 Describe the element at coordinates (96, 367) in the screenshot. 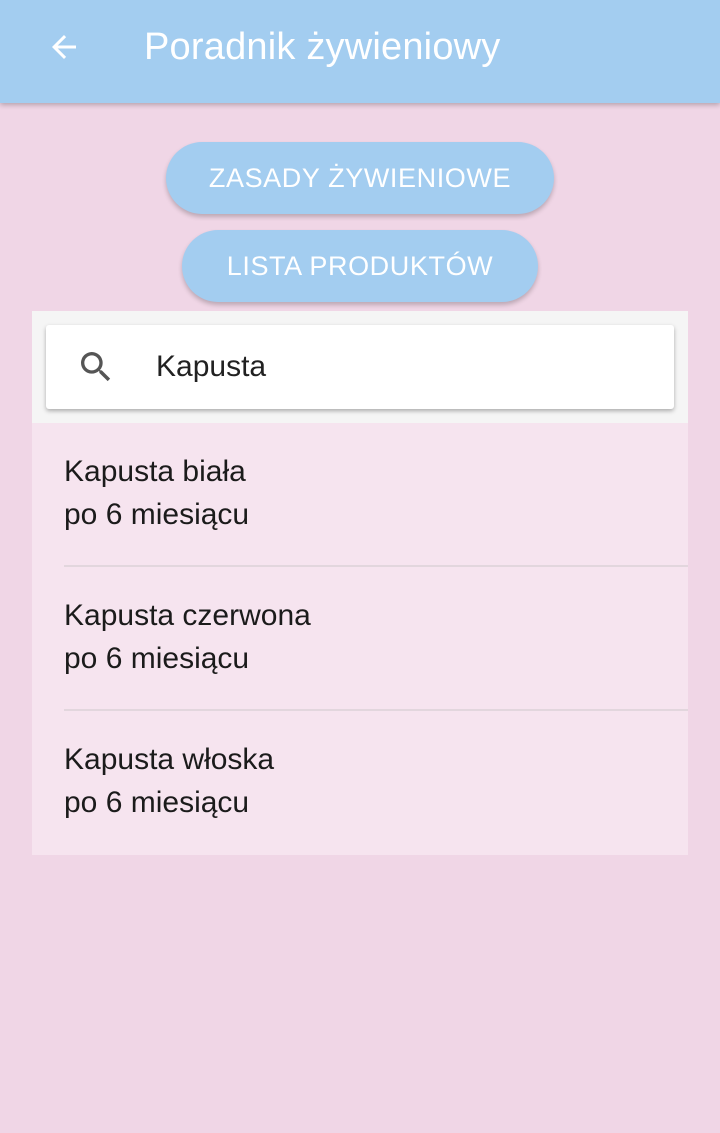

I see `search-icon` at that location.